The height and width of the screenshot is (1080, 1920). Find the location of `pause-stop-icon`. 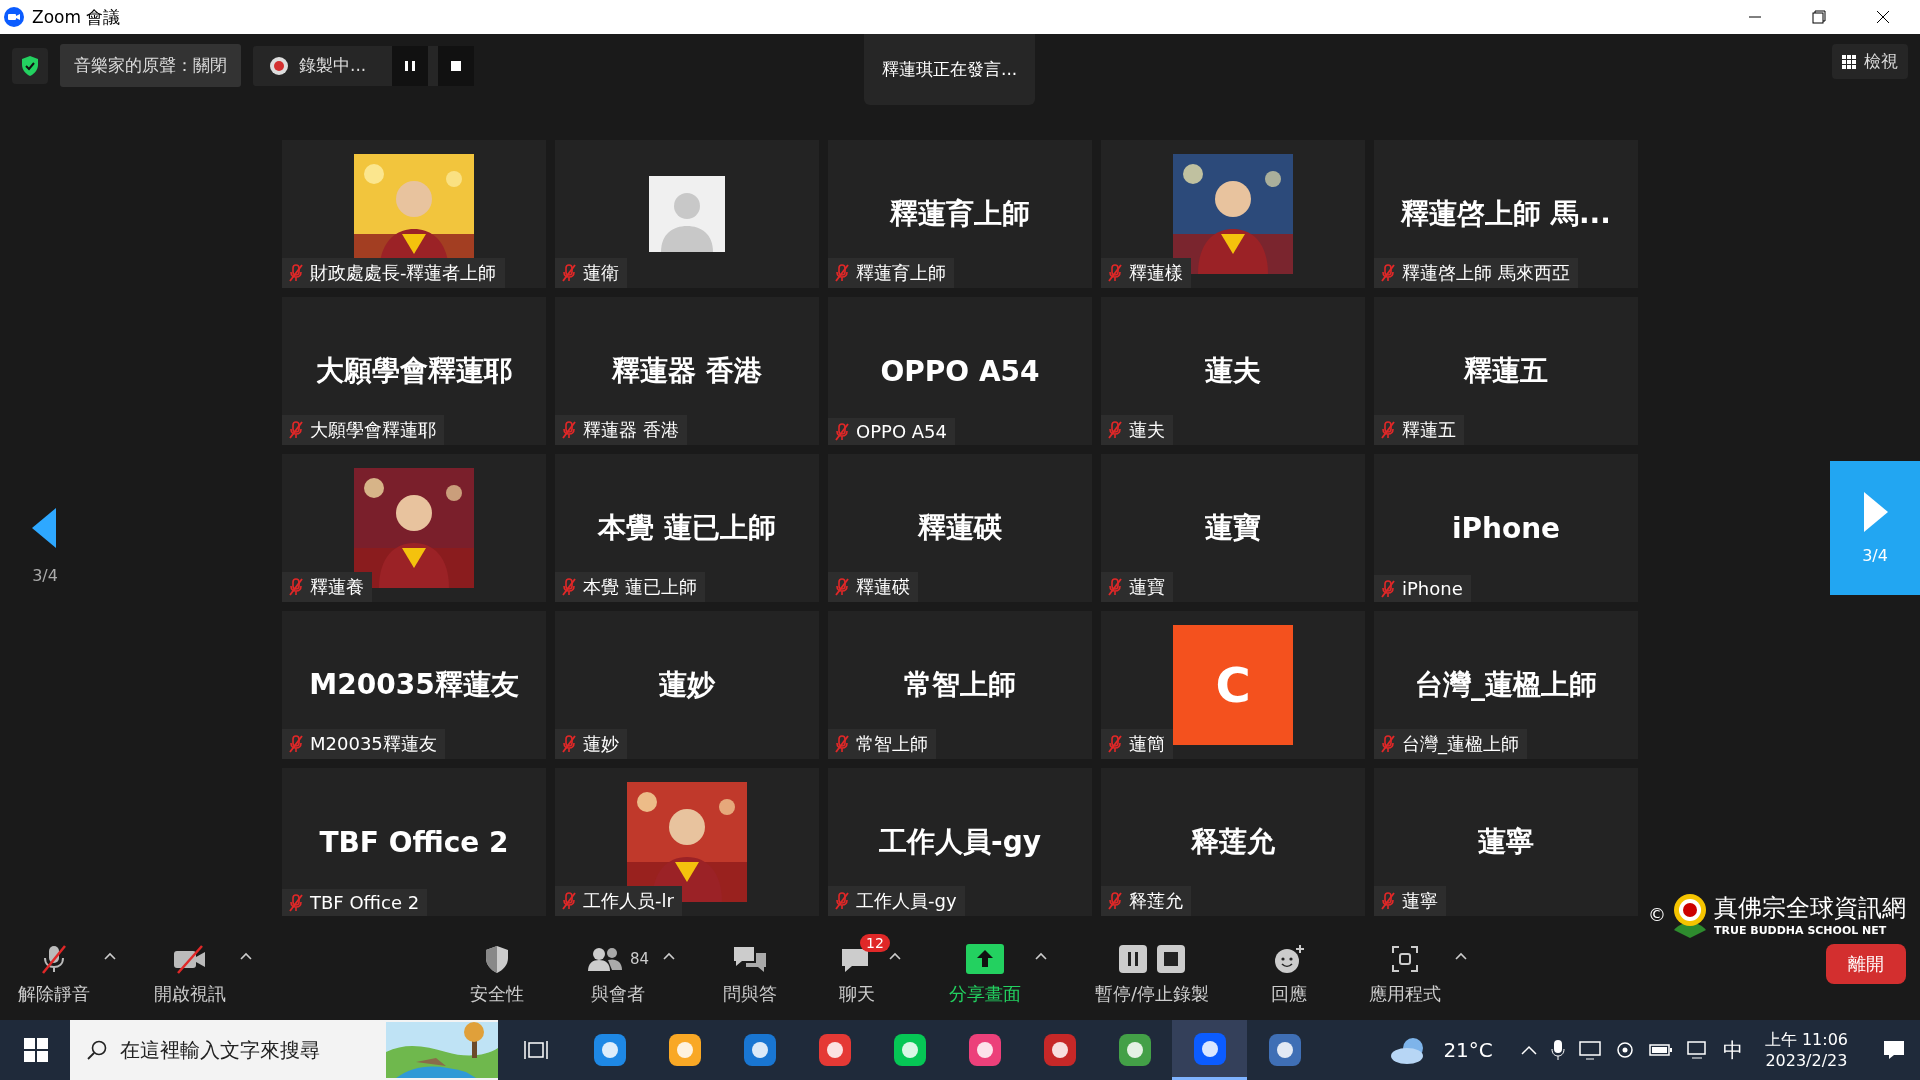

pause-stop-icon is located at coordinates (1152, 959).